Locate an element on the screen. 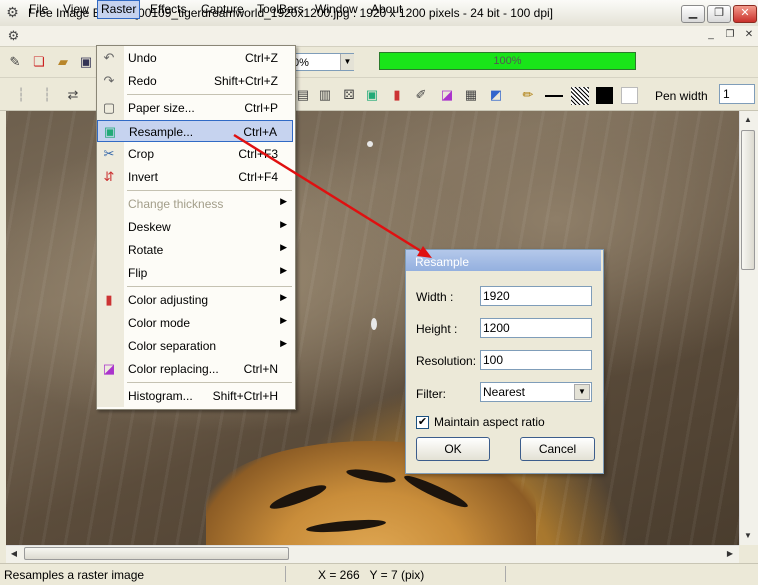 The height and width of the screenshot is (585, 758). menu-item-shortcut: Shift+Ctrl+Z is located at coordinates (245, 81).